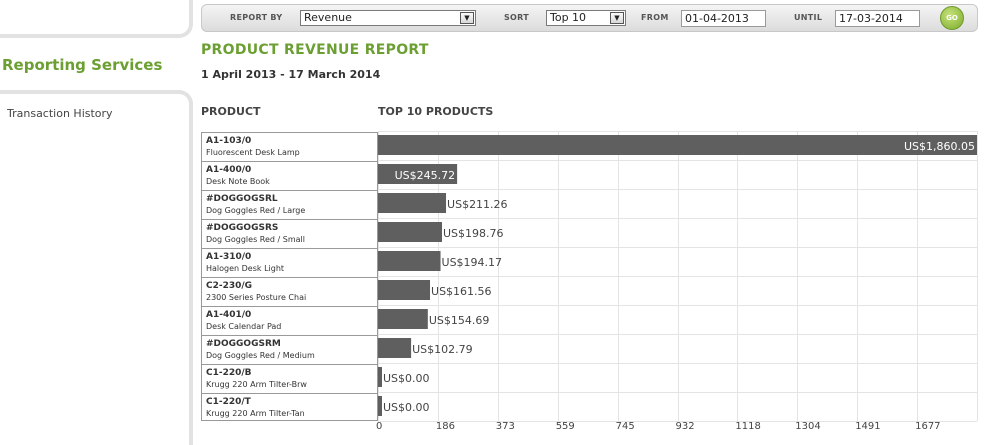 The image size is (984, 445). I want to click on product-row: A1-401/0 Desk Calendar Pad, so click(289, 320).